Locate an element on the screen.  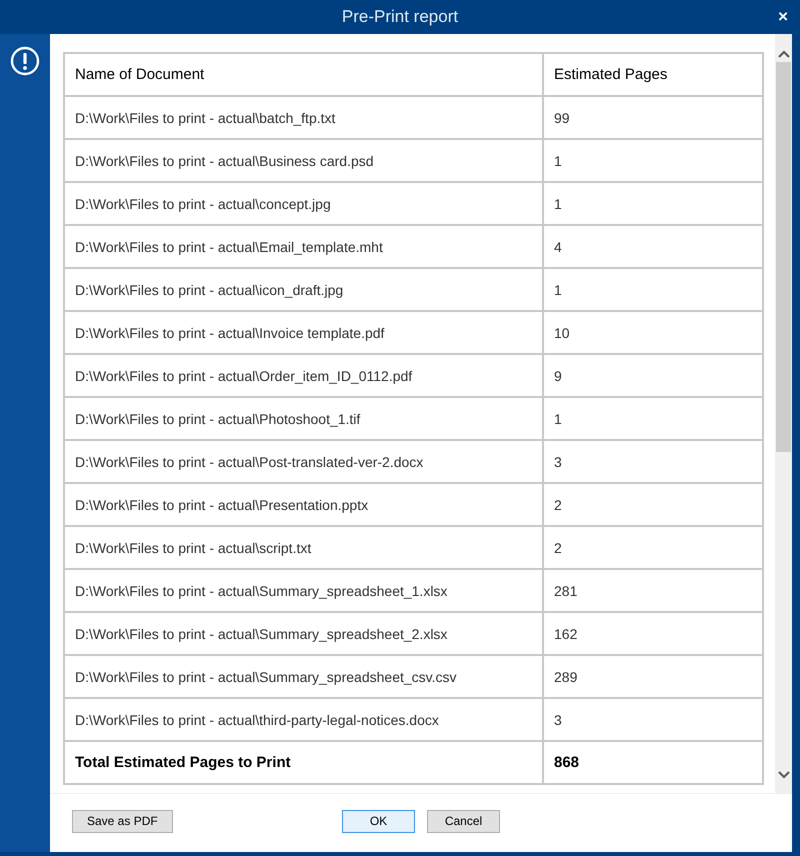
document-path: D:\Work\Files to print - actual\Post-translated-ver-2.docx is located at coordinates (249, 462).